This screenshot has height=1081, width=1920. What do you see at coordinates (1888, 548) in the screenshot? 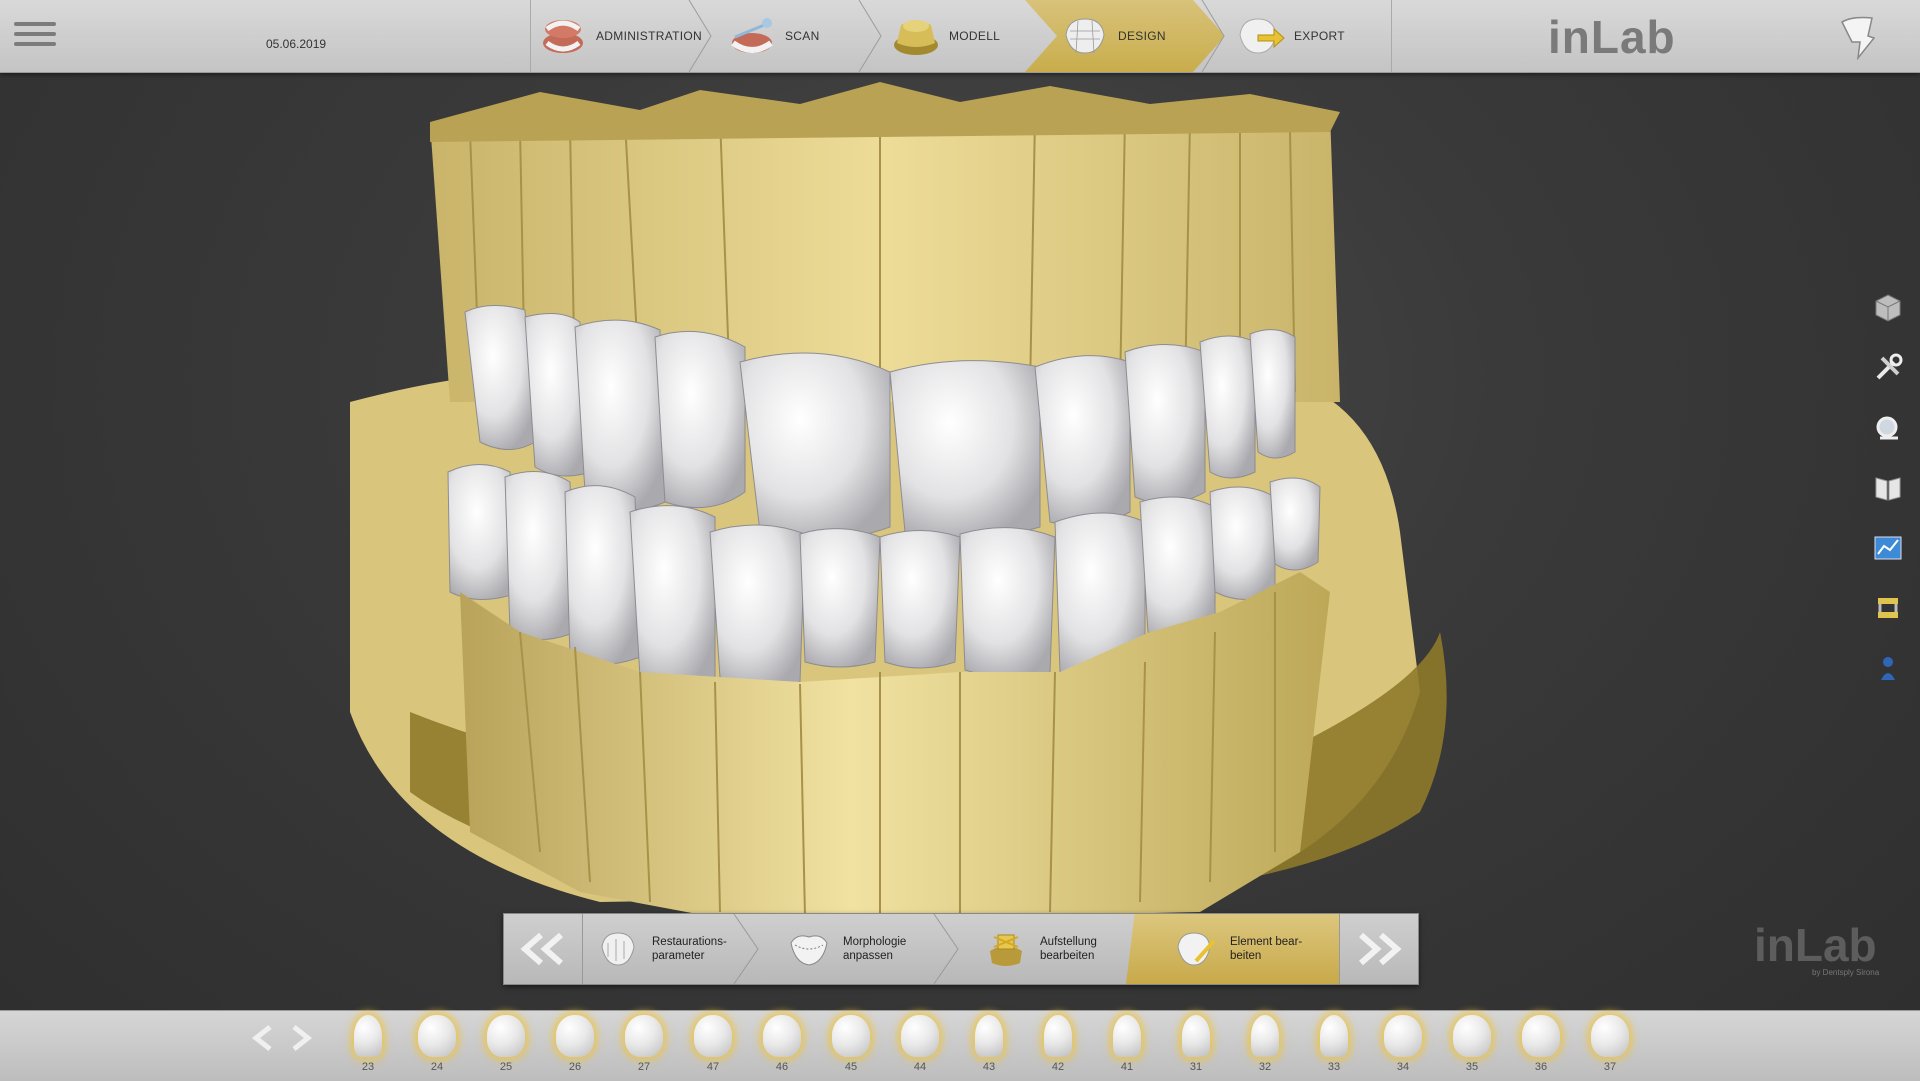
I see `chart-icon` at bounding box center [1888, 548].